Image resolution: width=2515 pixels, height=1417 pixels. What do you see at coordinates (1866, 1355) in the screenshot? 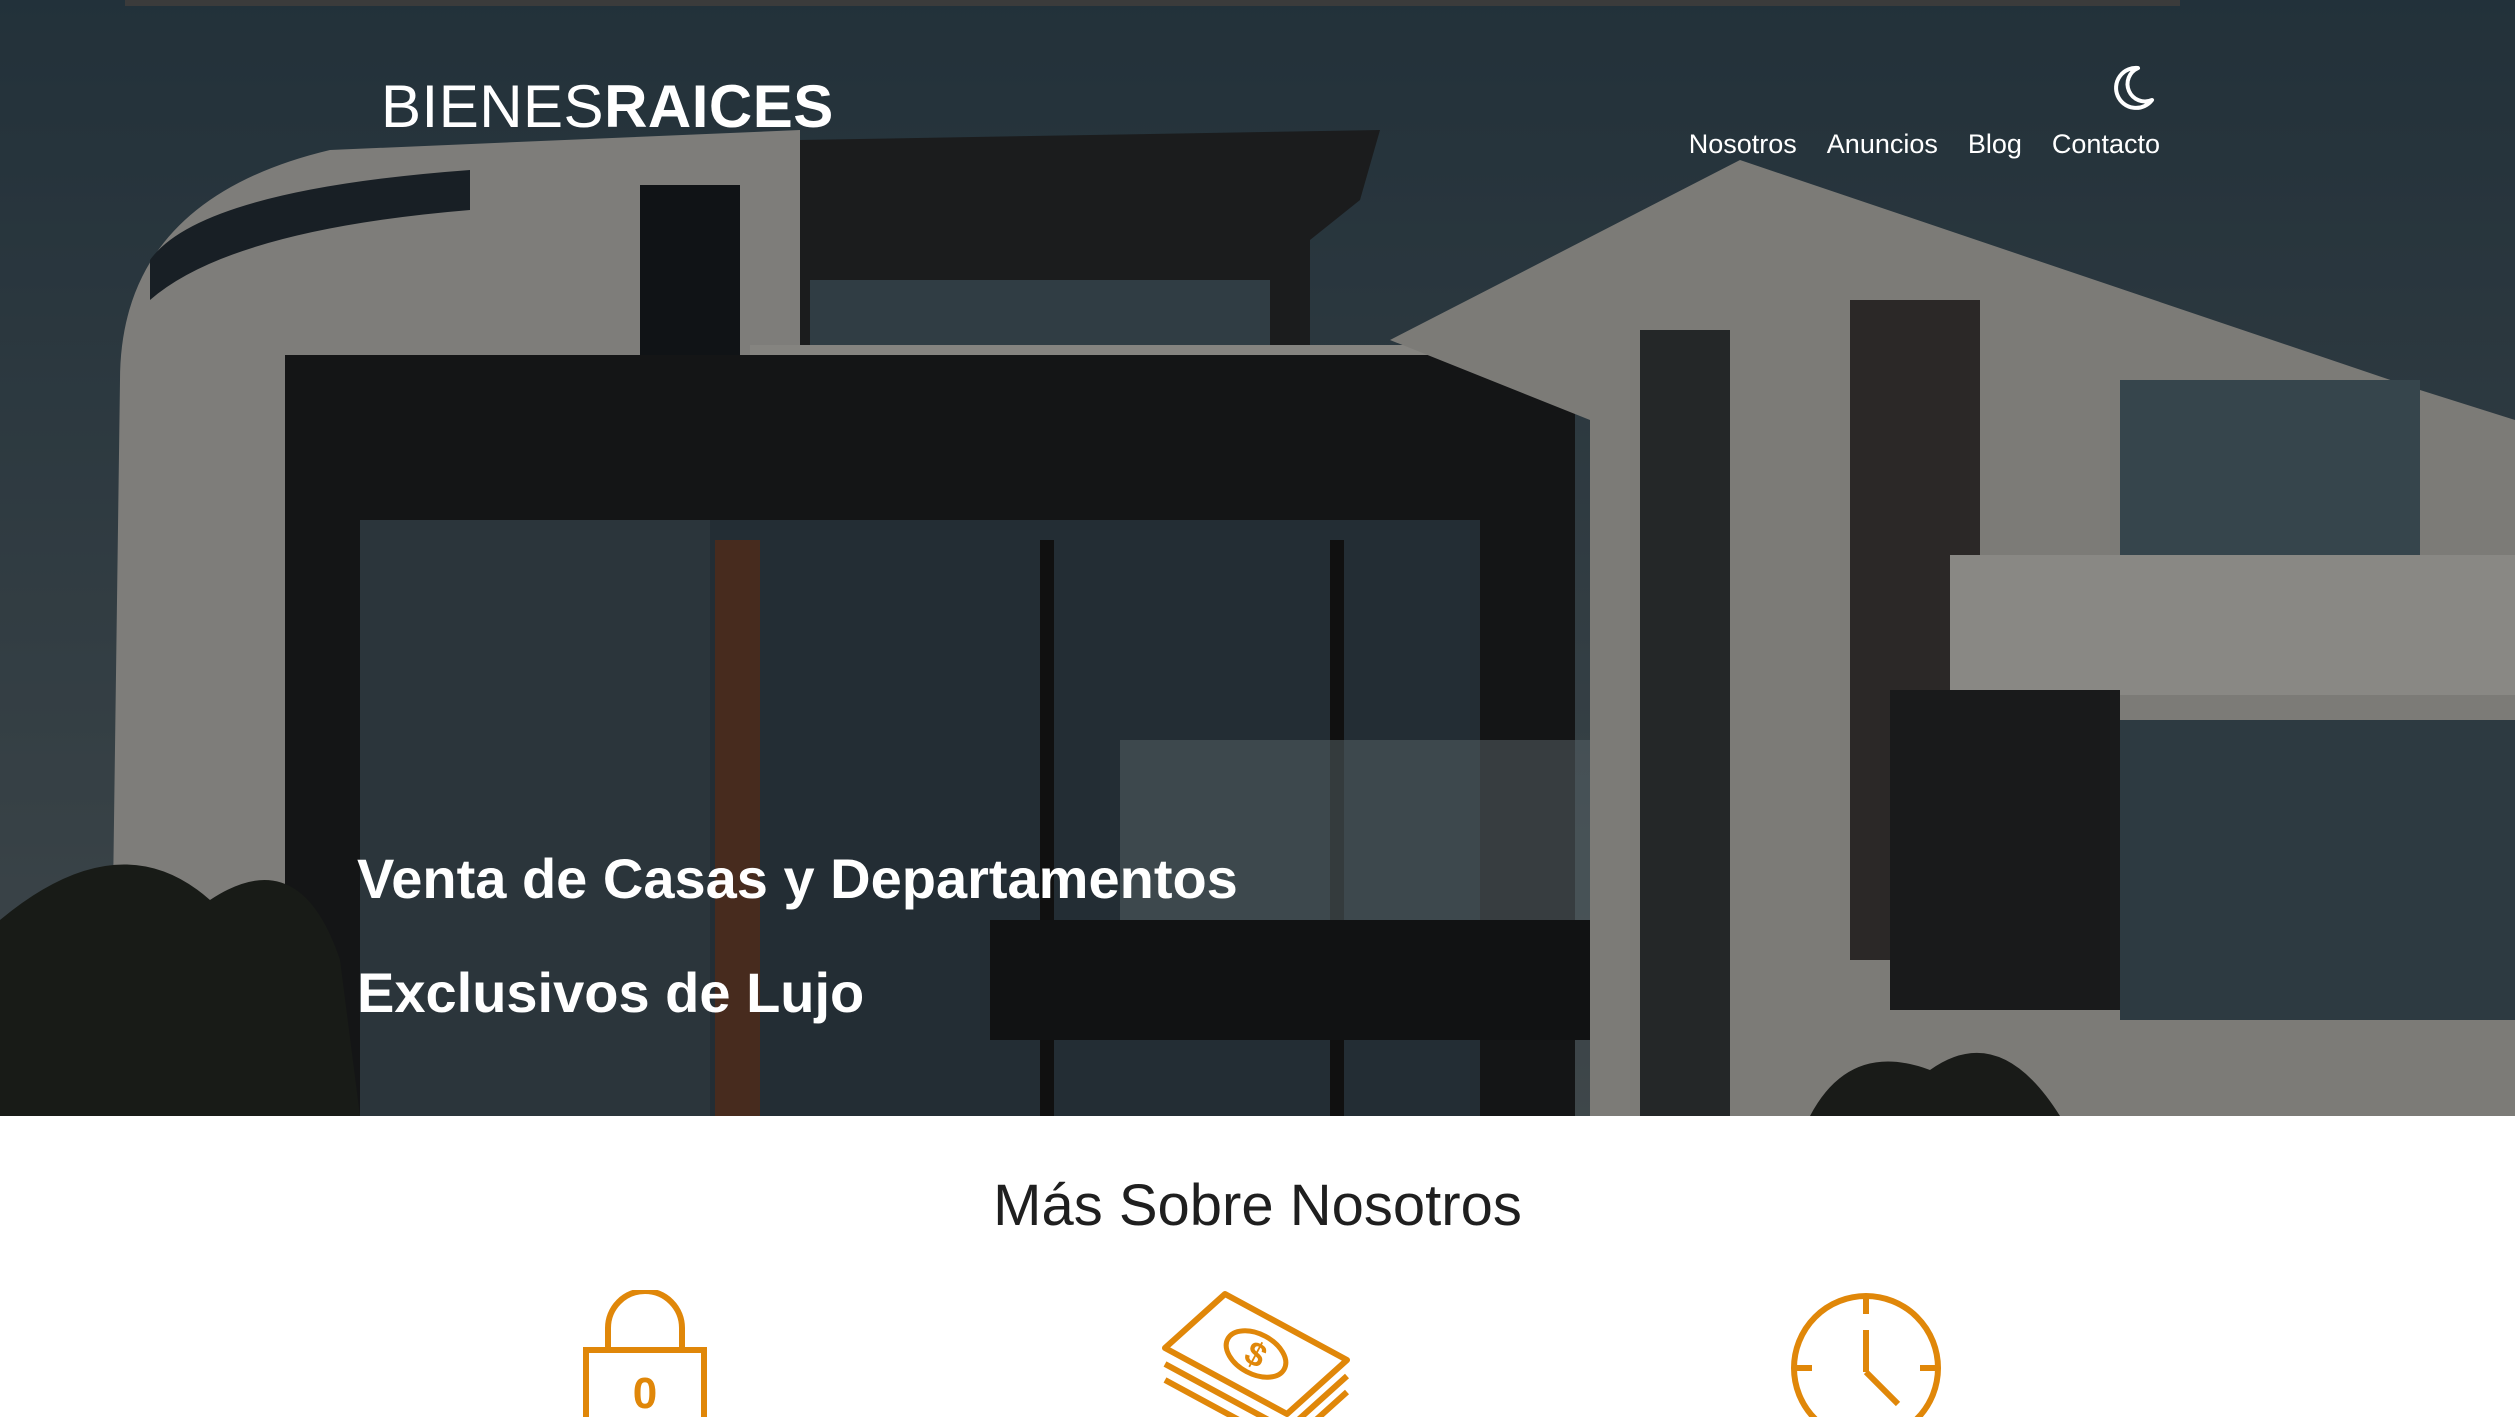
I see `clock-icon` at bounding box center [1866, 1355].